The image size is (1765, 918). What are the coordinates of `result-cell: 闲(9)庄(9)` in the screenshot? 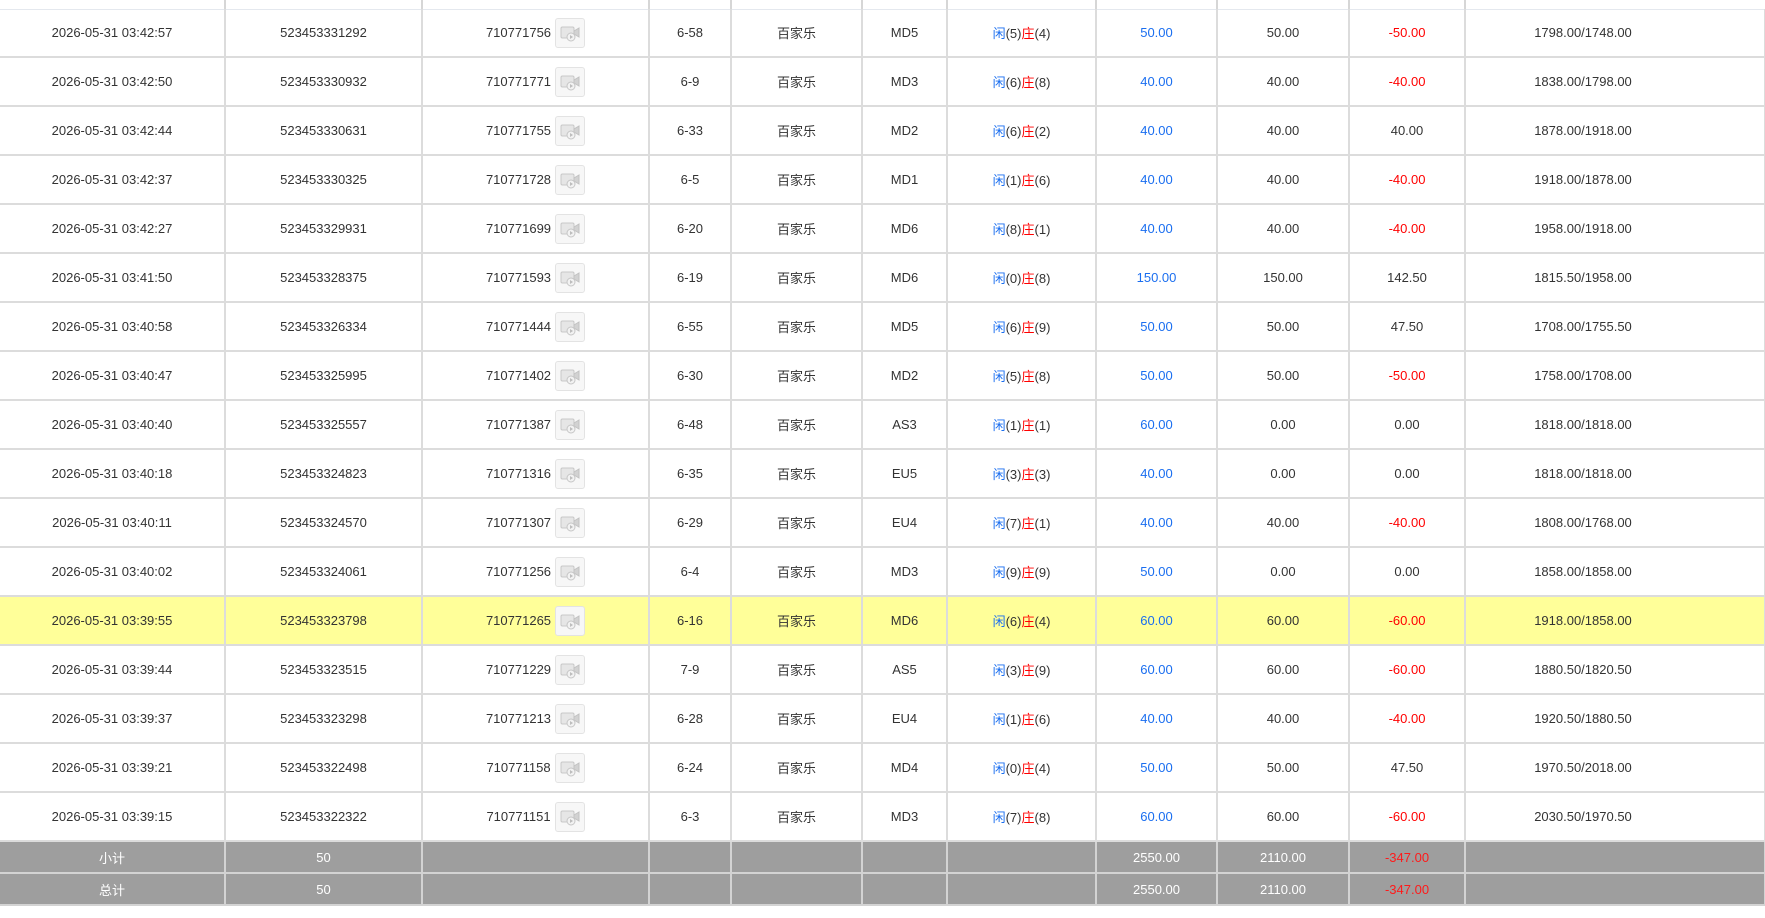 It's located at (1022, 572).